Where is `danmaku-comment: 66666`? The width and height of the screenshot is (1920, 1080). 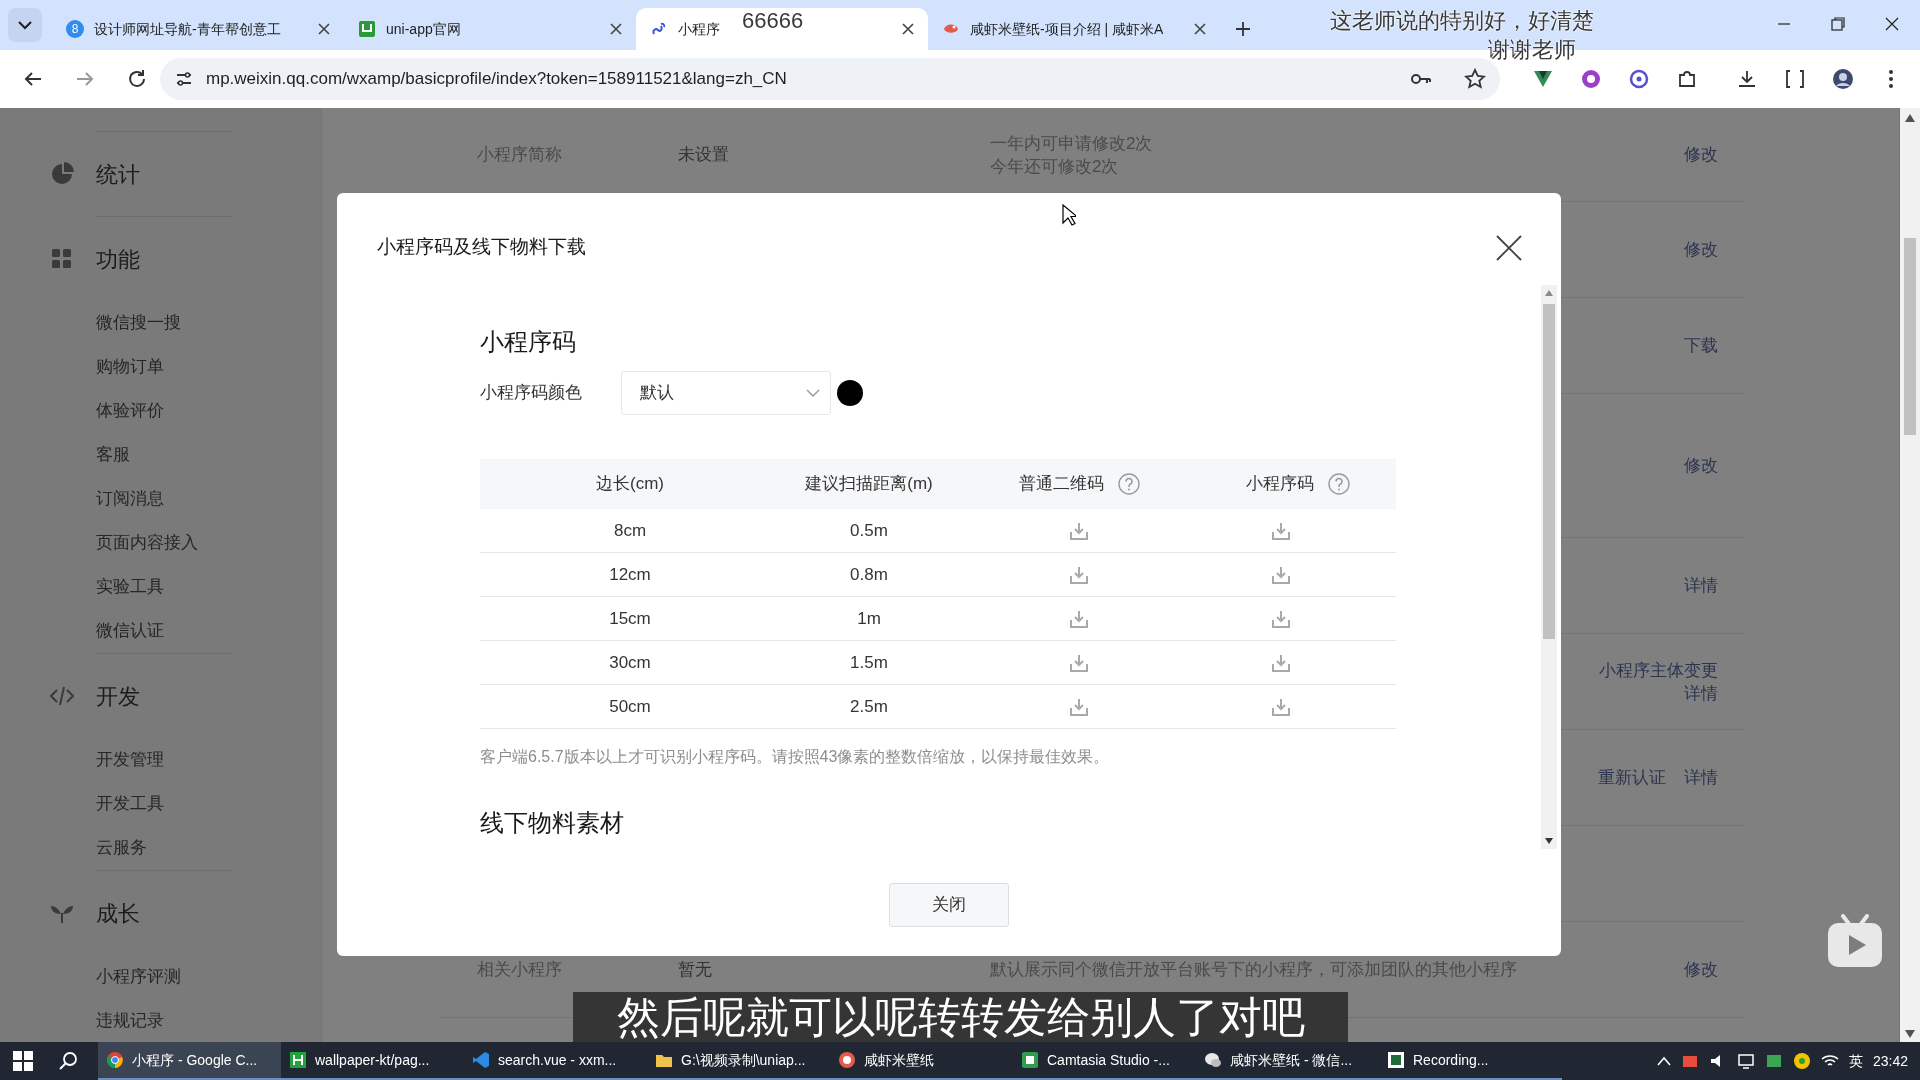 danmaku-comment: 66666 is located at coordinates (773, 21).